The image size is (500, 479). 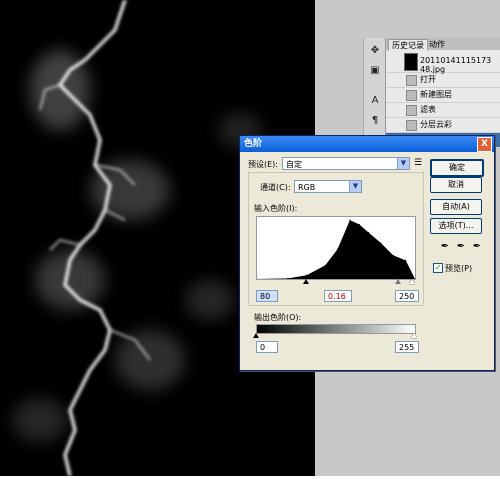 What do you see at coordinates (477, 247) in the screenshot?
I see `white-eyedropper-icon: ✒` at bounding box center [477, 247].